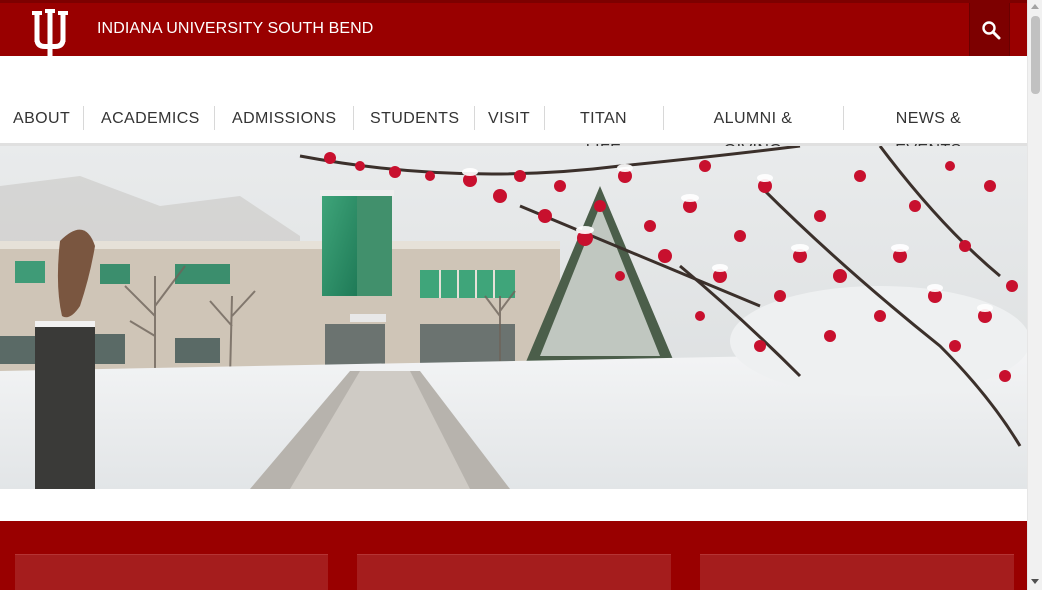 The image size is (1042, 590). What do you see at coordinates (284, 119) in the screenshot?
I see `nav-item-admissions: ADMISSIONS` at bounding box center [284, 119].